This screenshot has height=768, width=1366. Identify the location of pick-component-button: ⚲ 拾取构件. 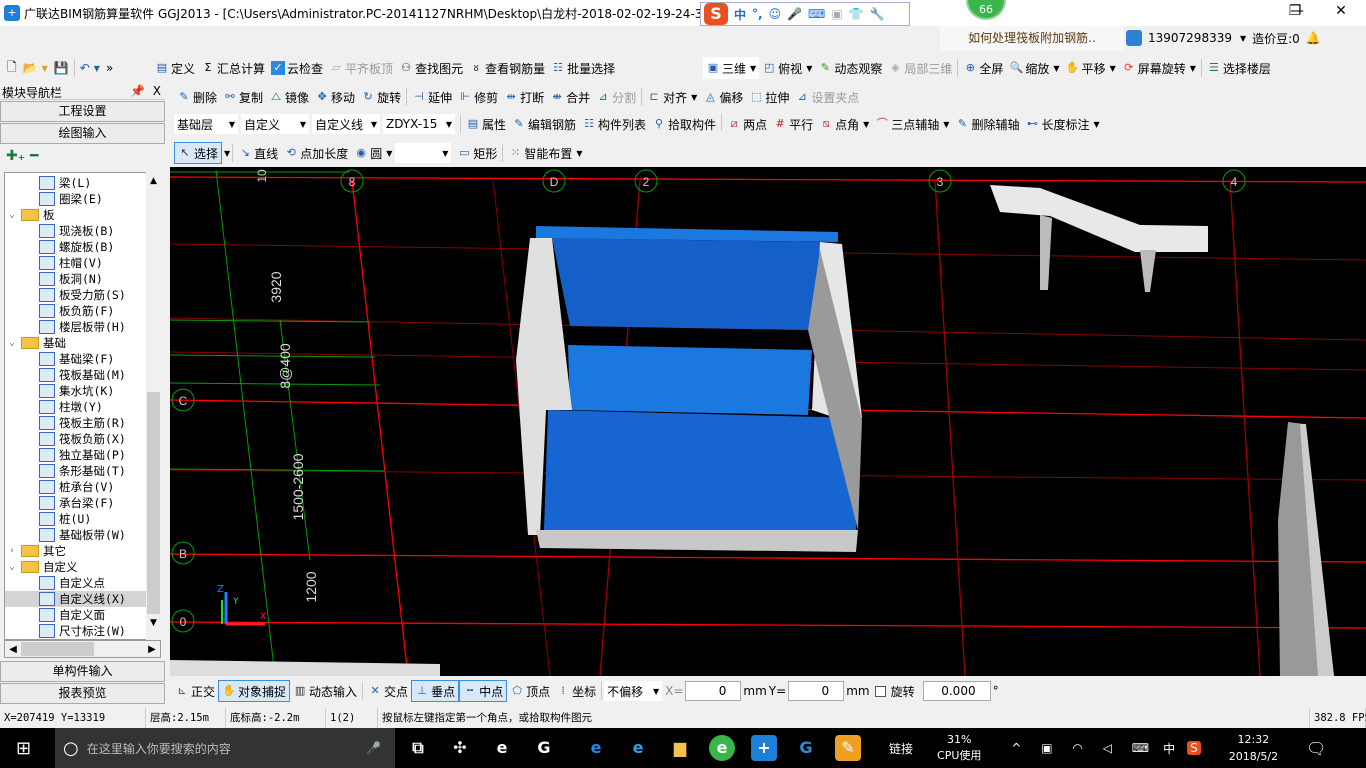
(684, 124).